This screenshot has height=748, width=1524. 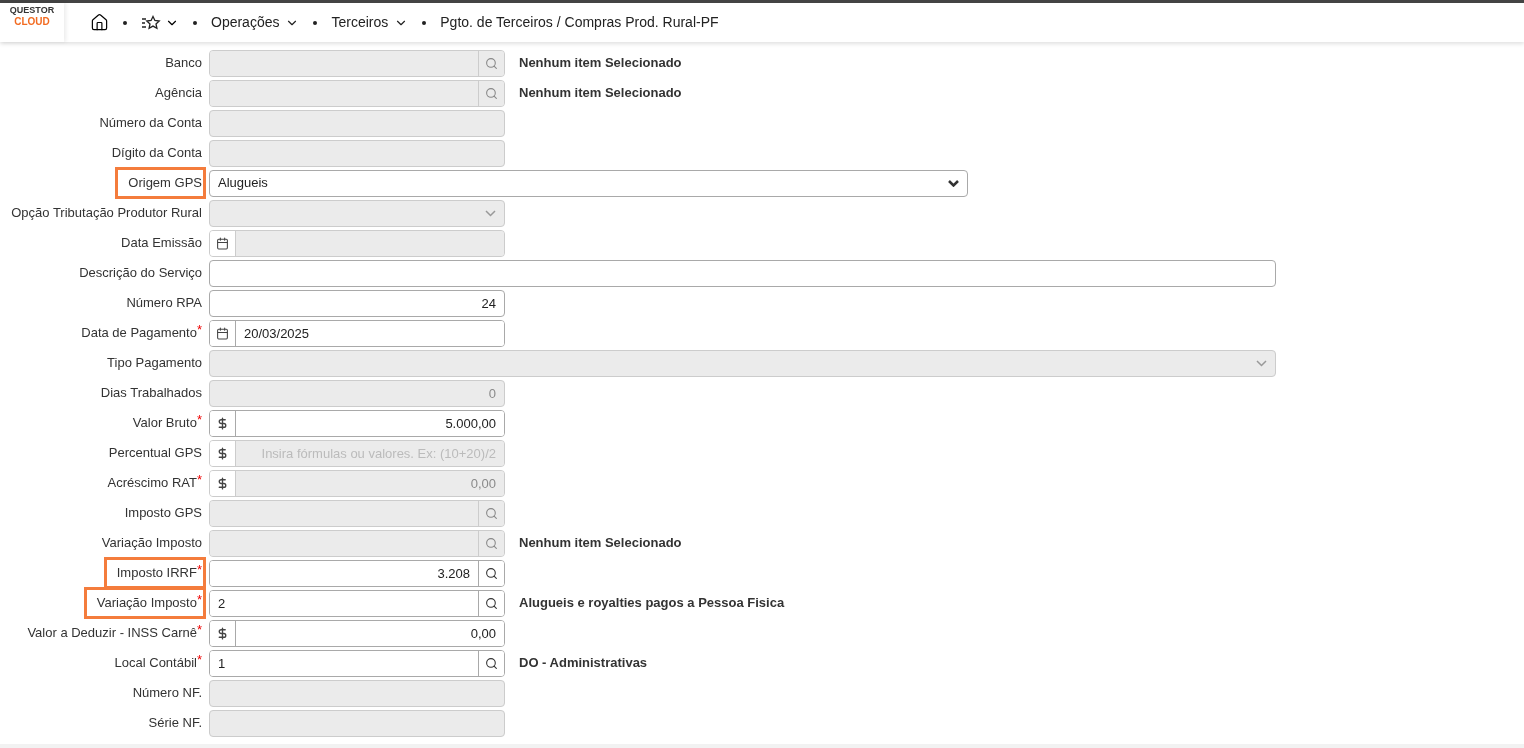 I want to click on field-label: Acréscimo RAT, so click(x=152, y=483).